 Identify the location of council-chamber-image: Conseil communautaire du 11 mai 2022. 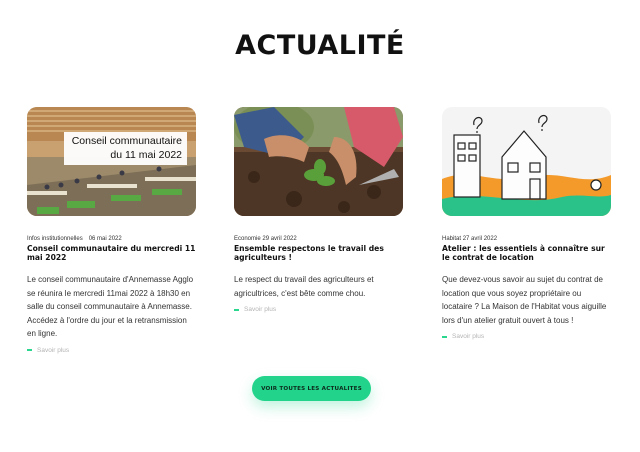
(111, 161).